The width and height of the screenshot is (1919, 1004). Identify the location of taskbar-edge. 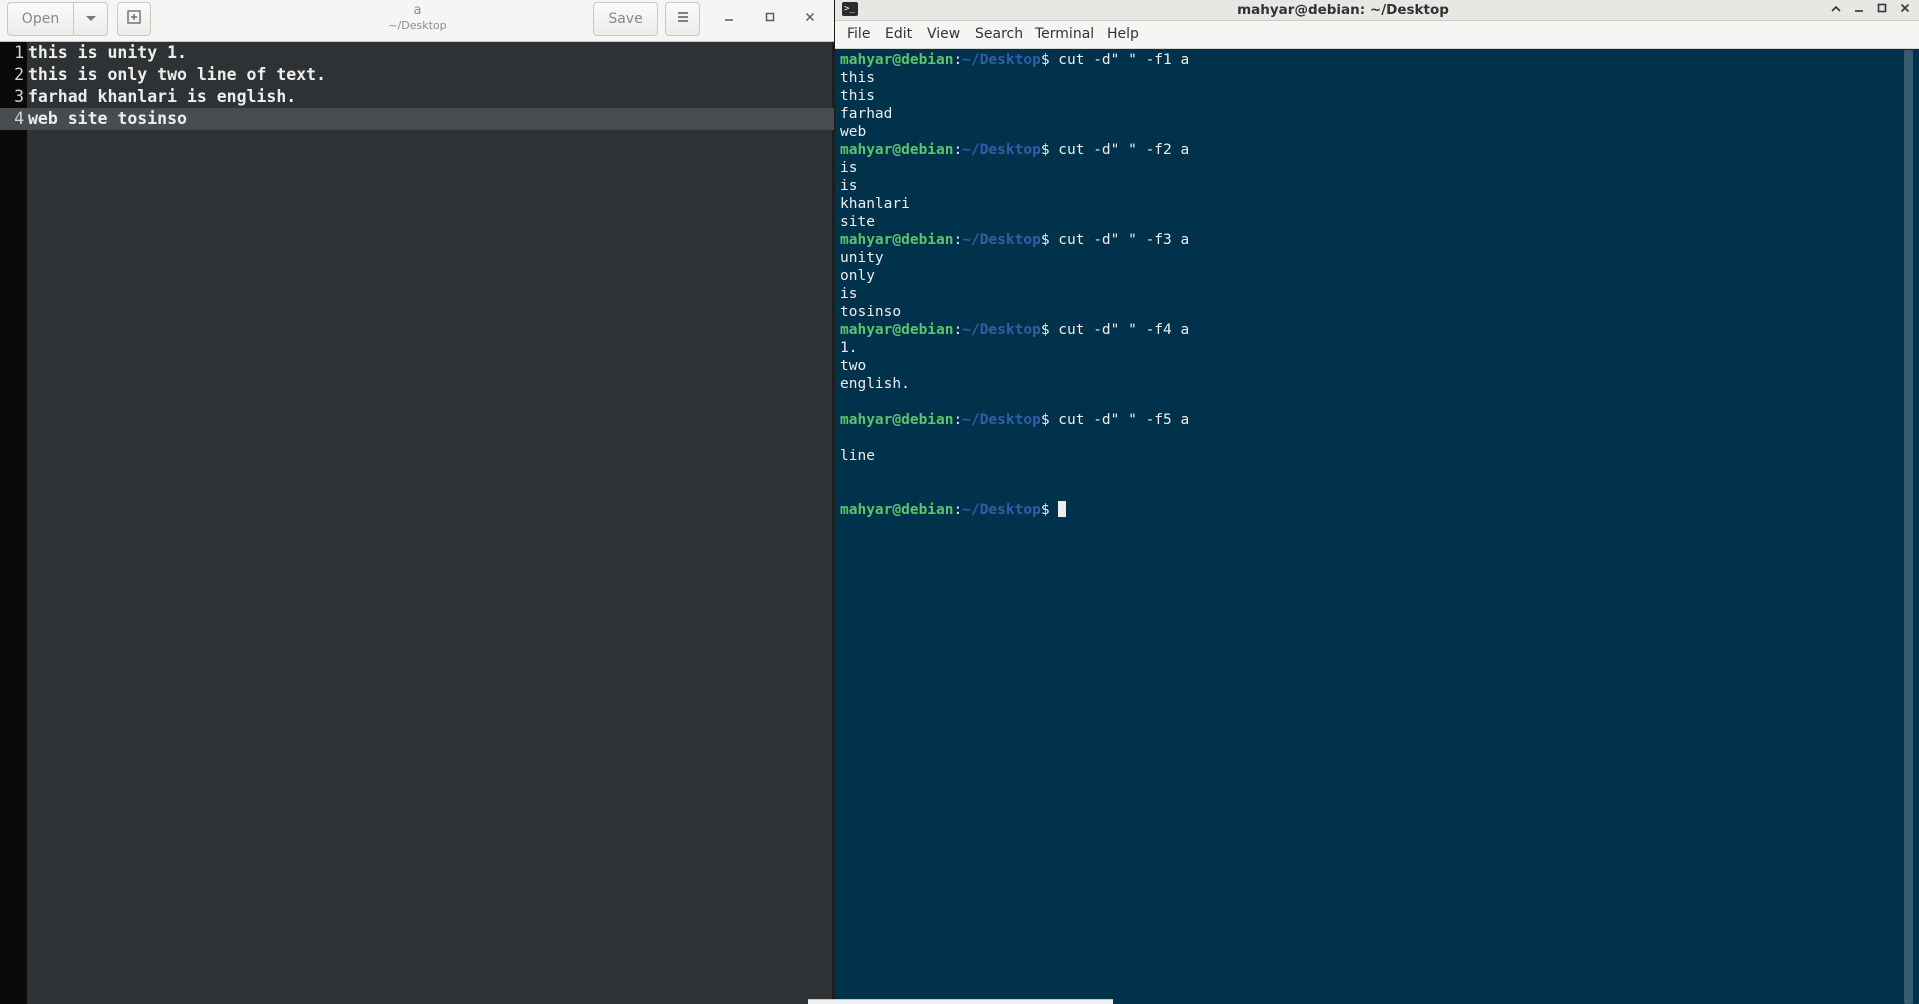
(960, 1001).